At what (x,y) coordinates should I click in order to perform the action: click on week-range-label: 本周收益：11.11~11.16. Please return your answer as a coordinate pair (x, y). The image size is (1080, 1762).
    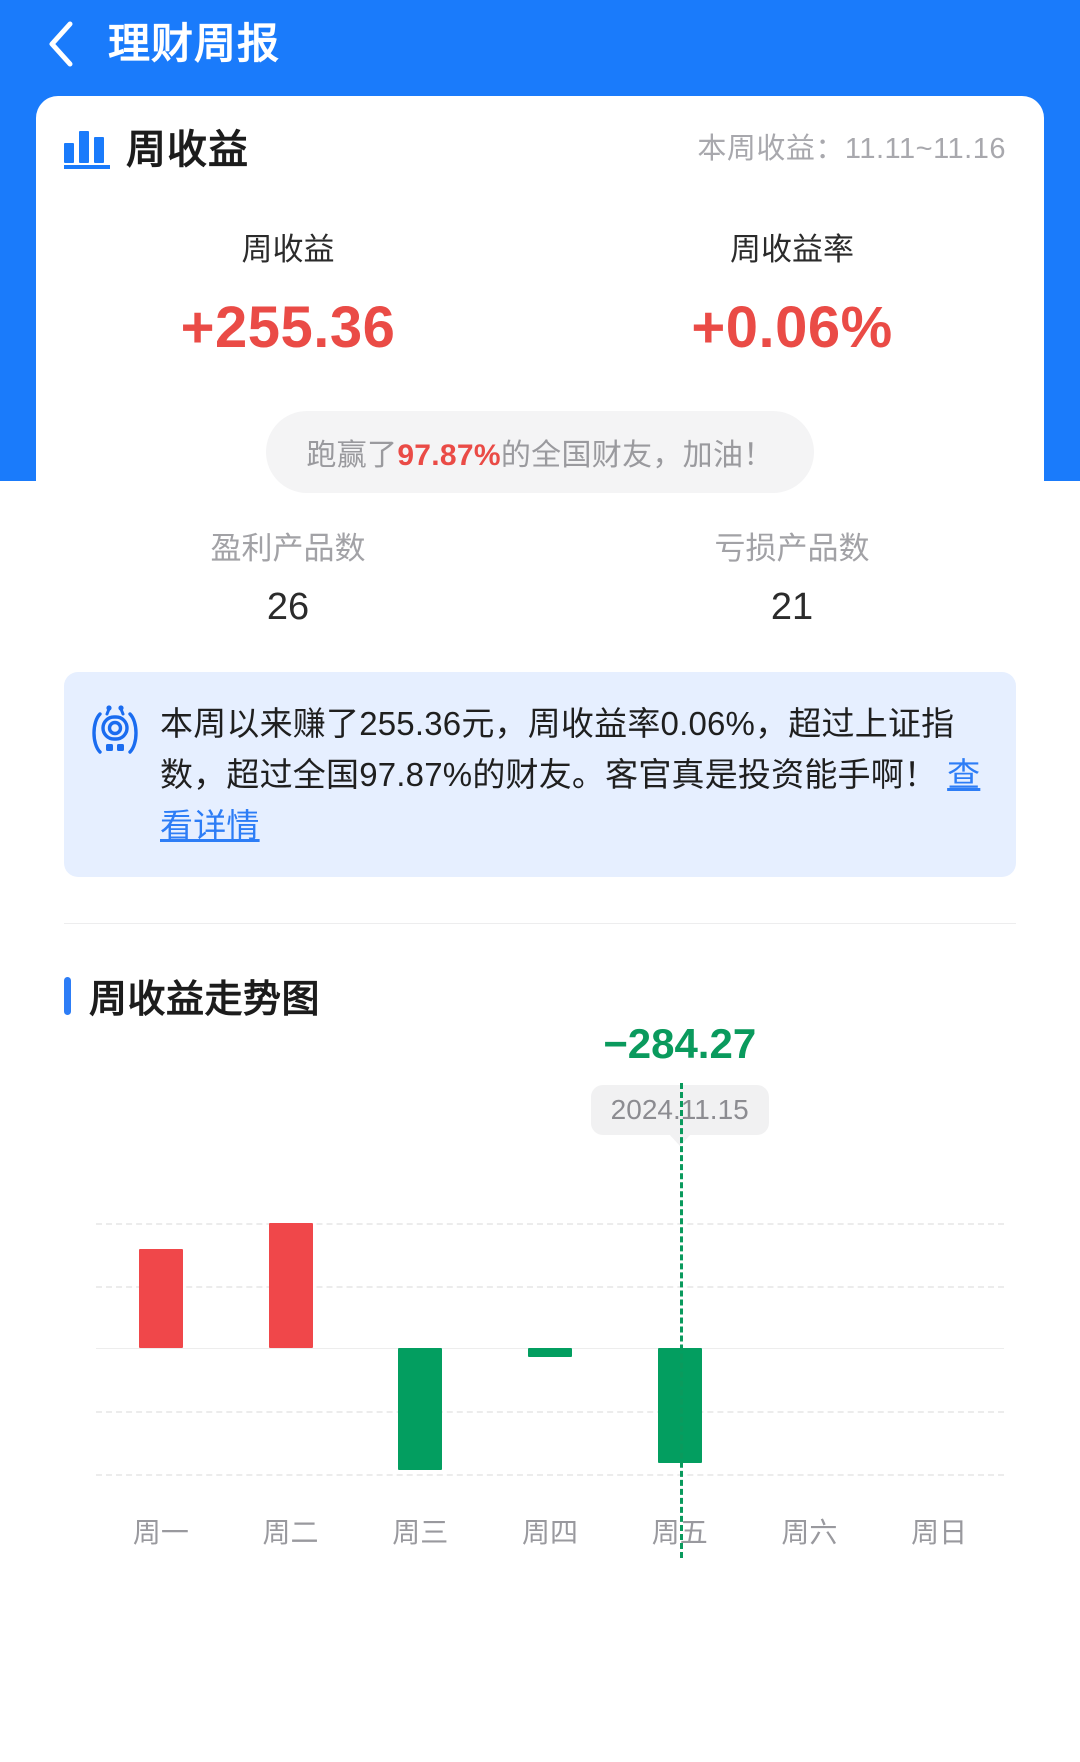
    Looking at the image, I should click on (851, 149).